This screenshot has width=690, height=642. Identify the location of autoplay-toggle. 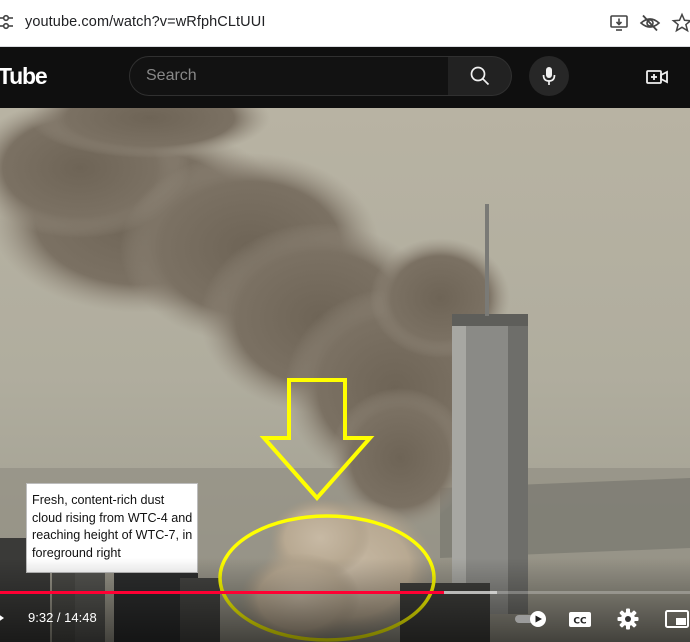
(531, 619).